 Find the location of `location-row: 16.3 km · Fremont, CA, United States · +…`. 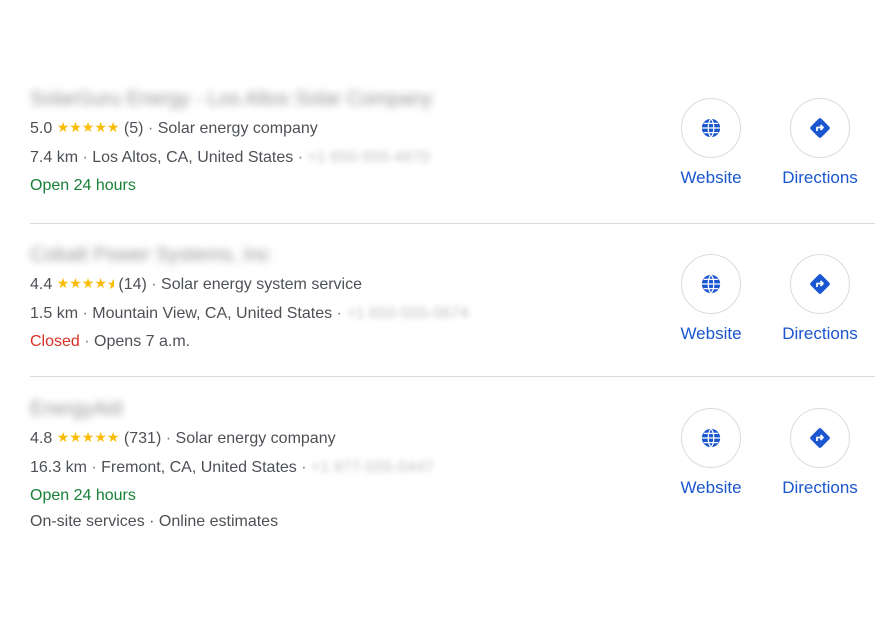

location-row: 16.3 km · Fremont, CA, United States · +… is located at coordinates (231, 468).